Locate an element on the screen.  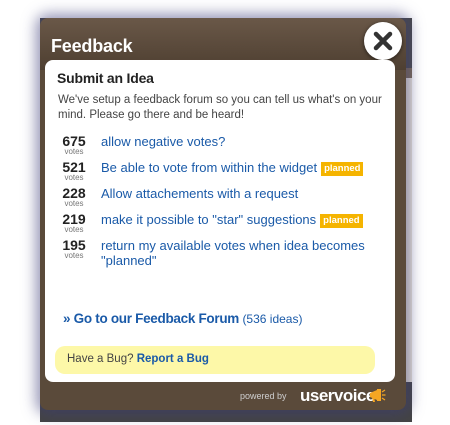
idea-title: make it possible to "star" suggestions is located at coordinates (208, 219).